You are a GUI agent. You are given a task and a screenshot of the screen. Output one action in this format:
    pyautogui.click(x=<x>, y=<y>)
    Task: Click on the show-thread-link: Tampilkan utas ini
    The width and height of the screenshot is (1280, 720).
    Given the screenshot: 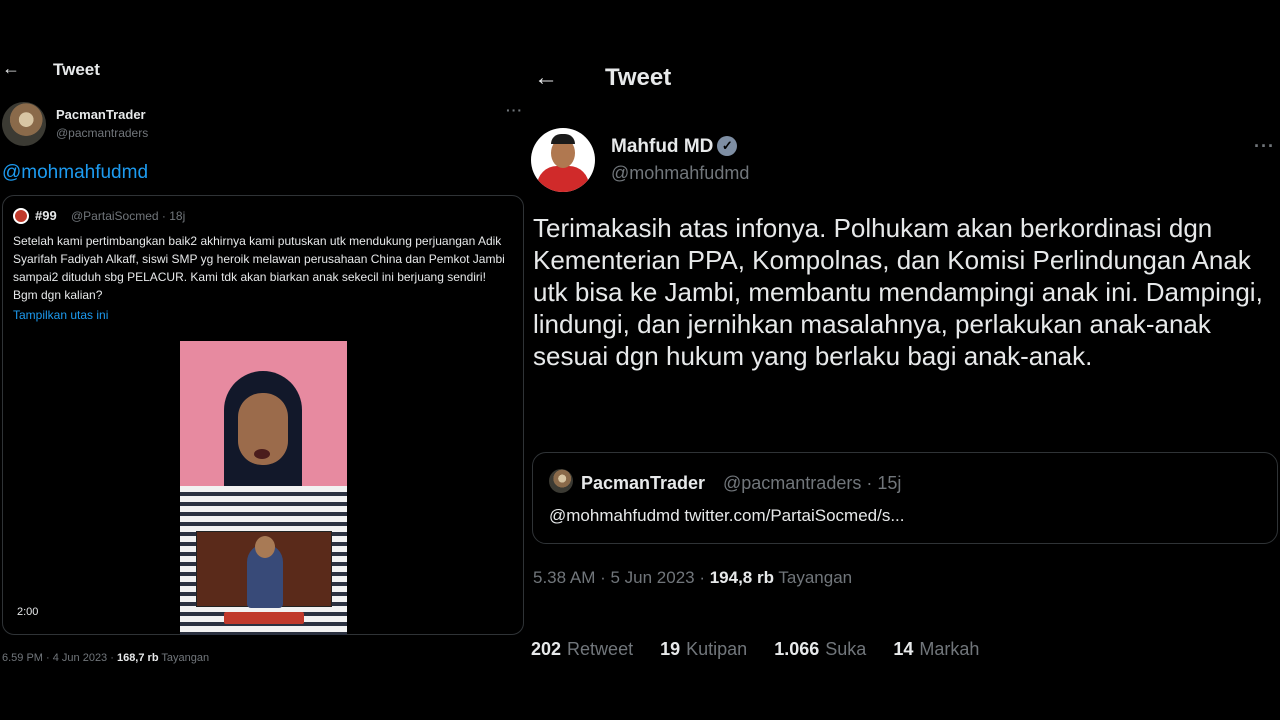 What is the action you would take?
    pyautogui.click(x=60, y=315)
    